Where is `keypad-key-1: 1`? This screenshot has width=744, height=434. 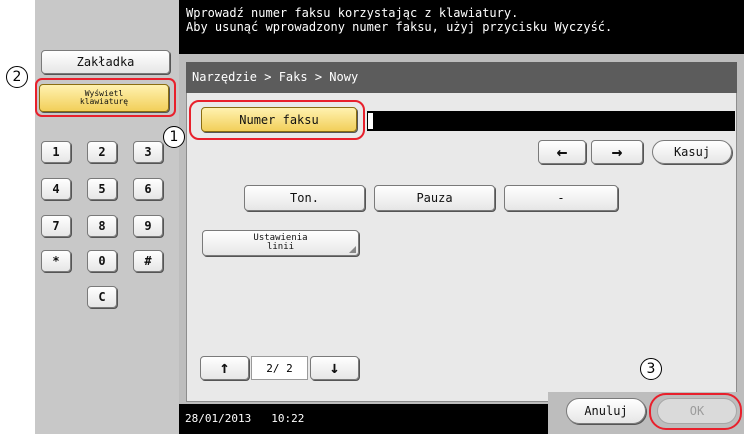
keypad-key-1: 1 is located at coordinates (56, 152).